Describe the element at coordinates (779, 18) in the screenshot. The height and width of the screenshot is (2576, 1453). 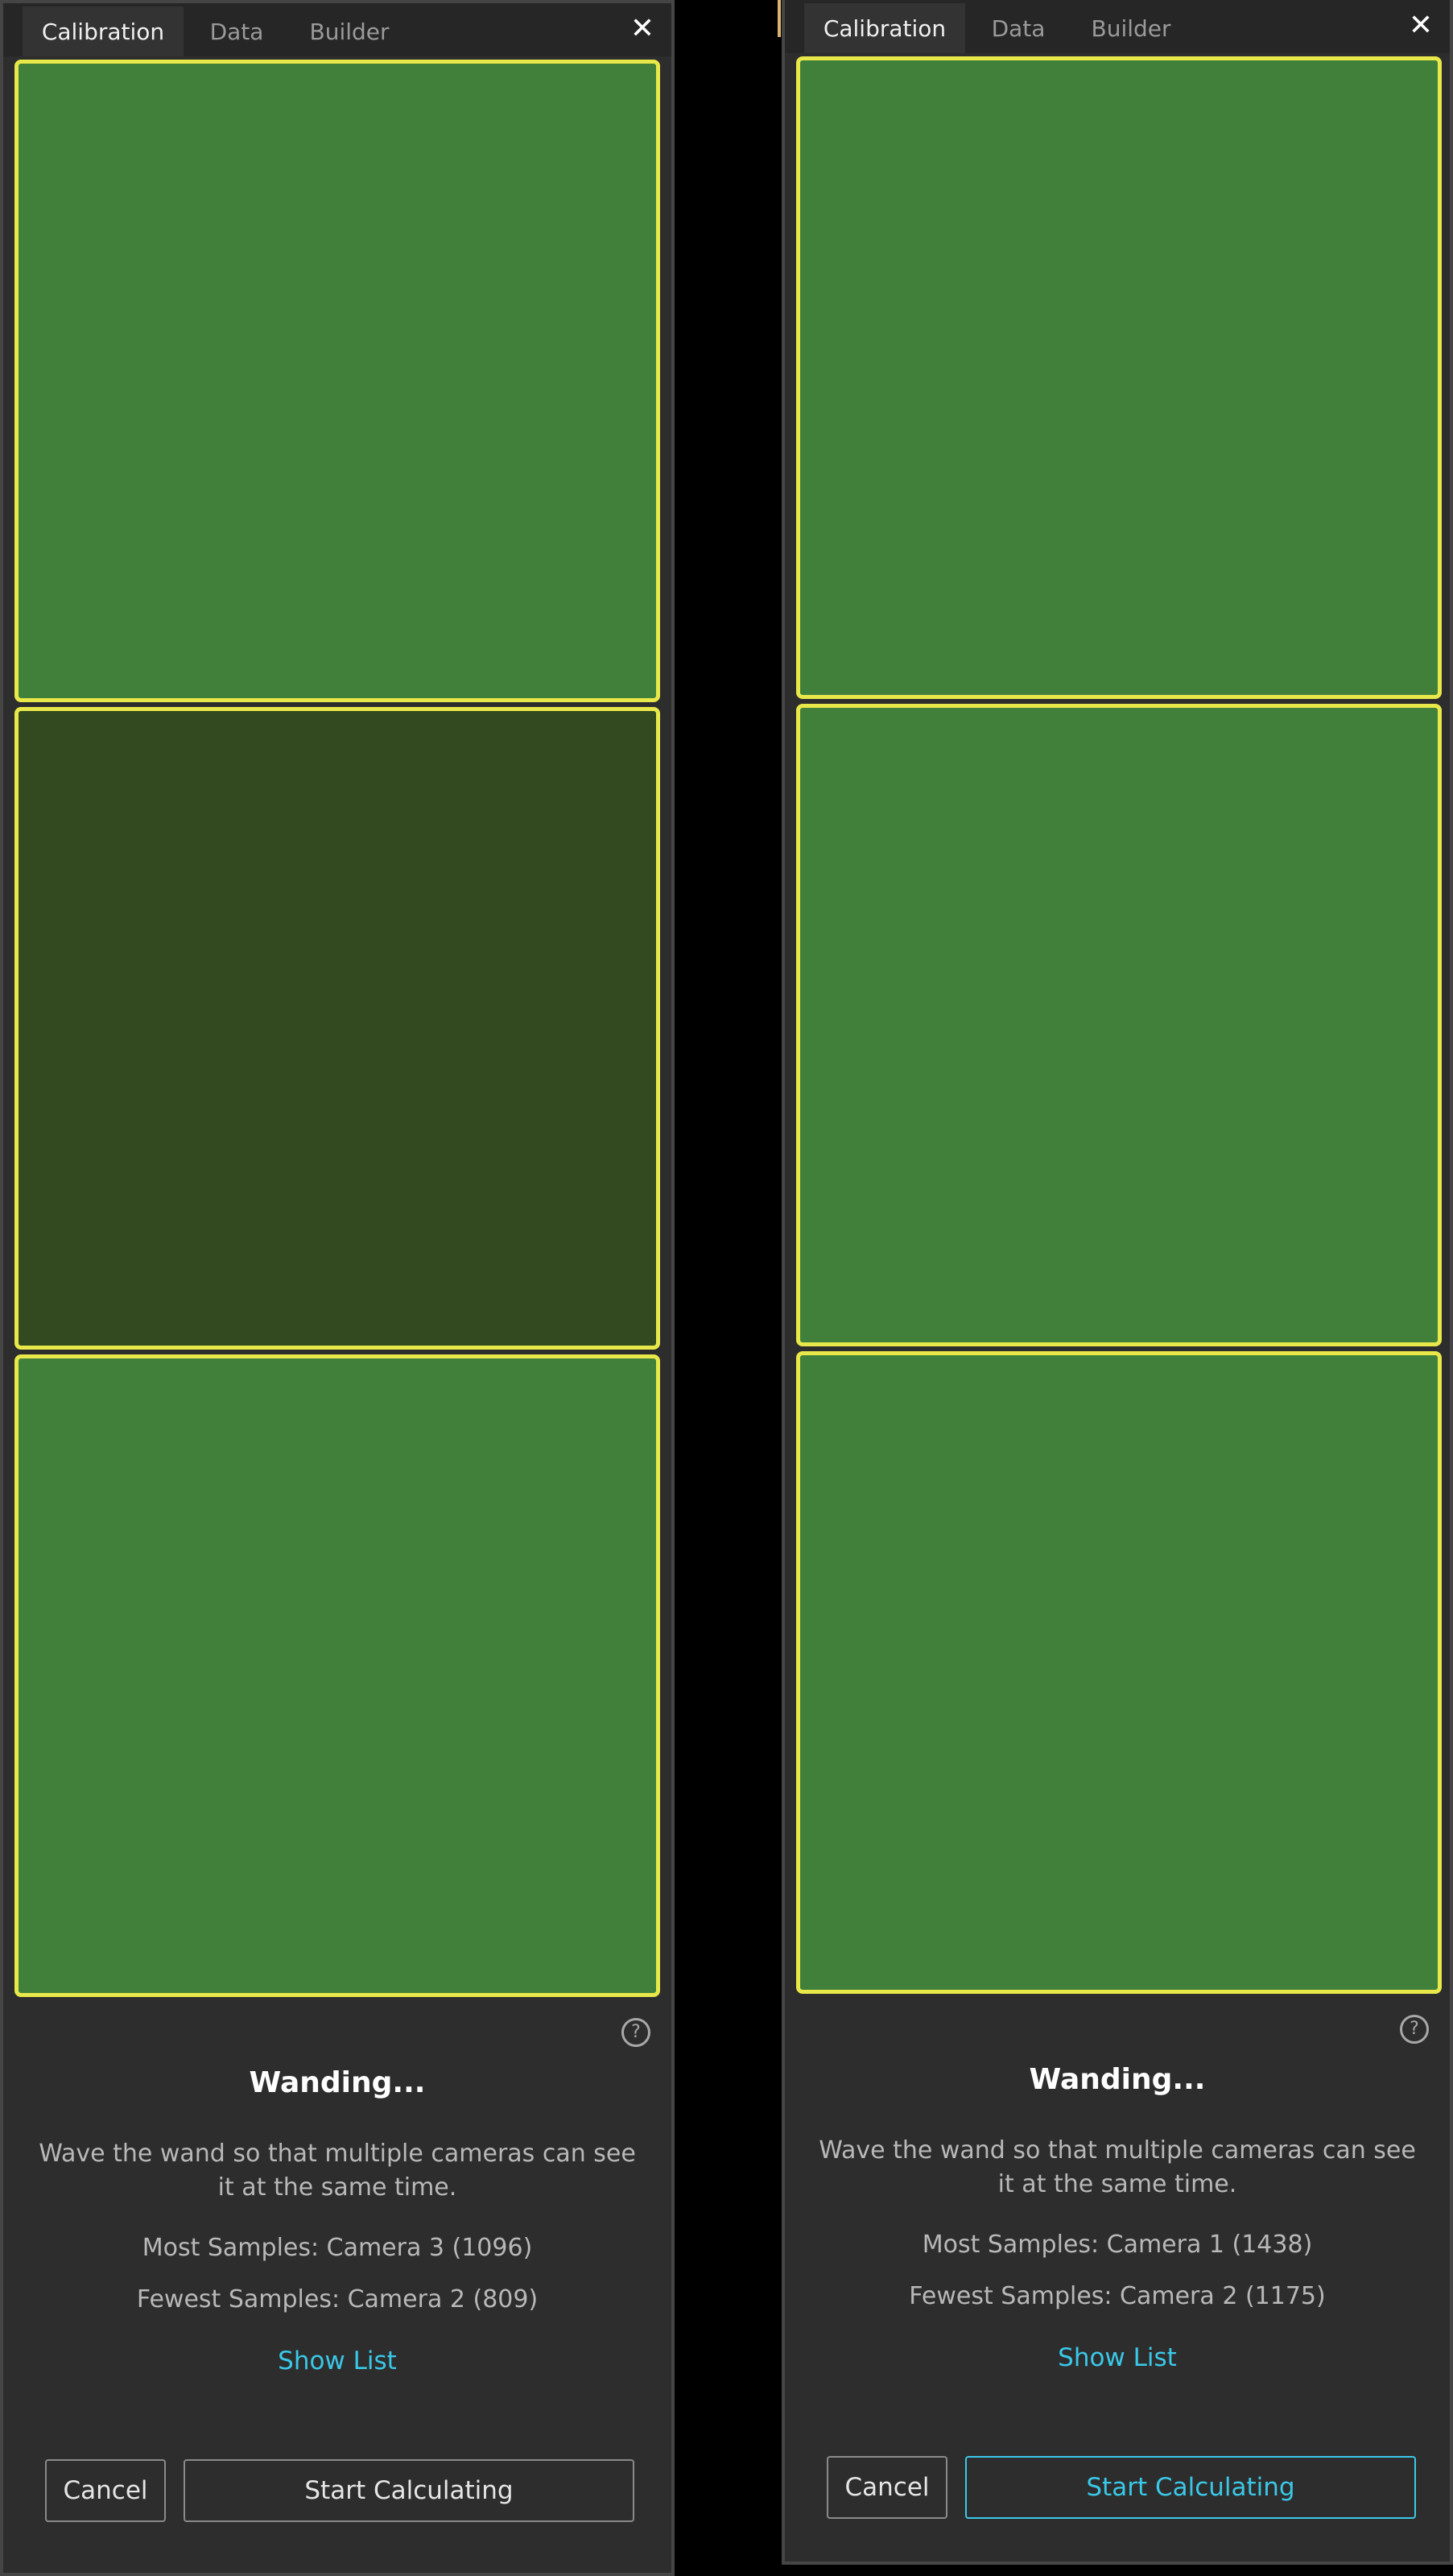
I see `window-edge-accent` at that location.